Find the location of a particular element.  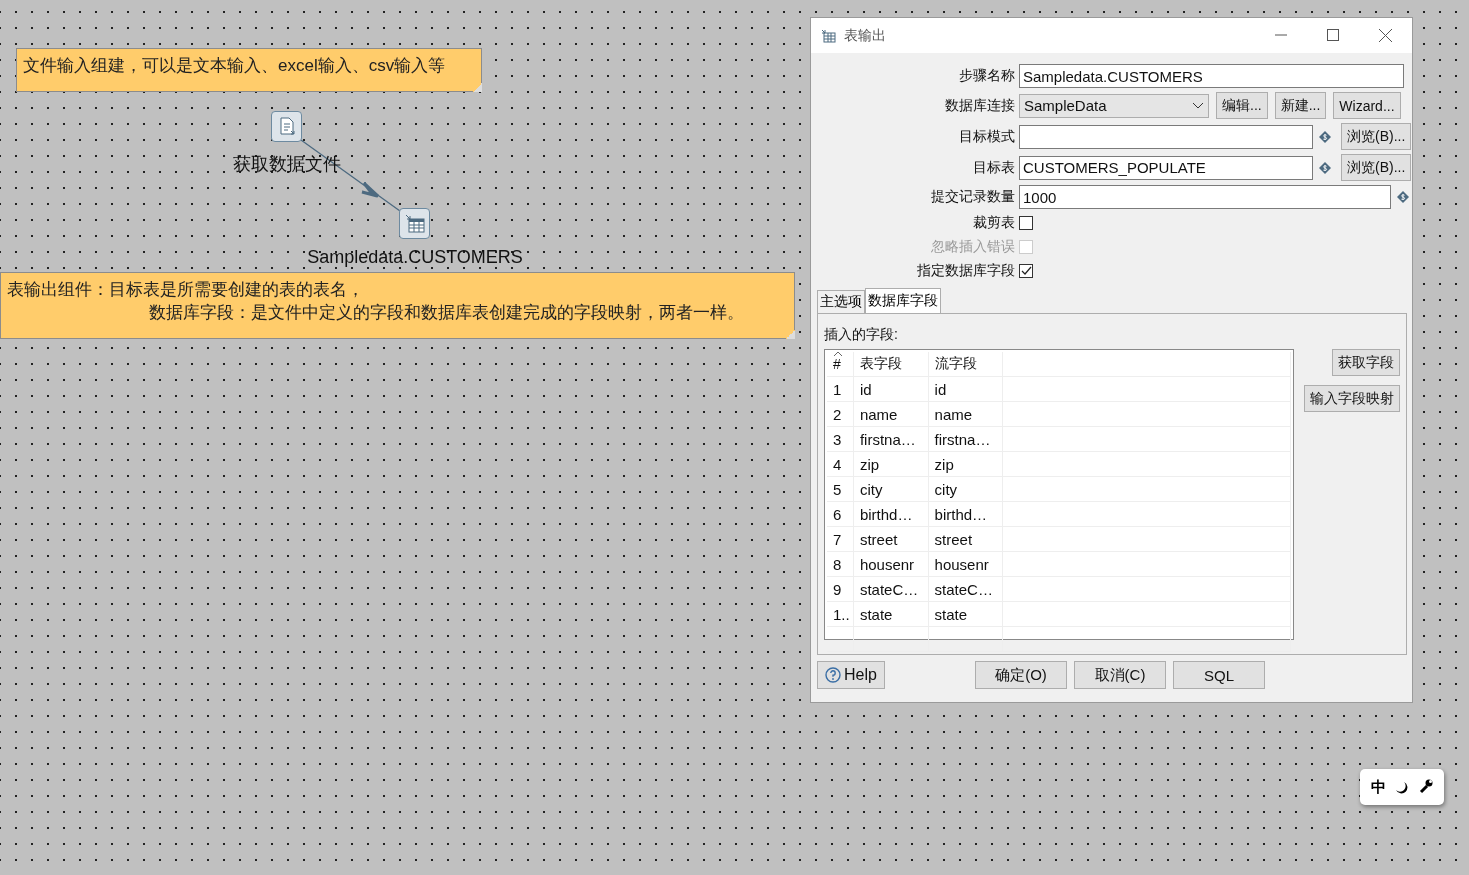

document-icon is located at coordinates (286, 126).